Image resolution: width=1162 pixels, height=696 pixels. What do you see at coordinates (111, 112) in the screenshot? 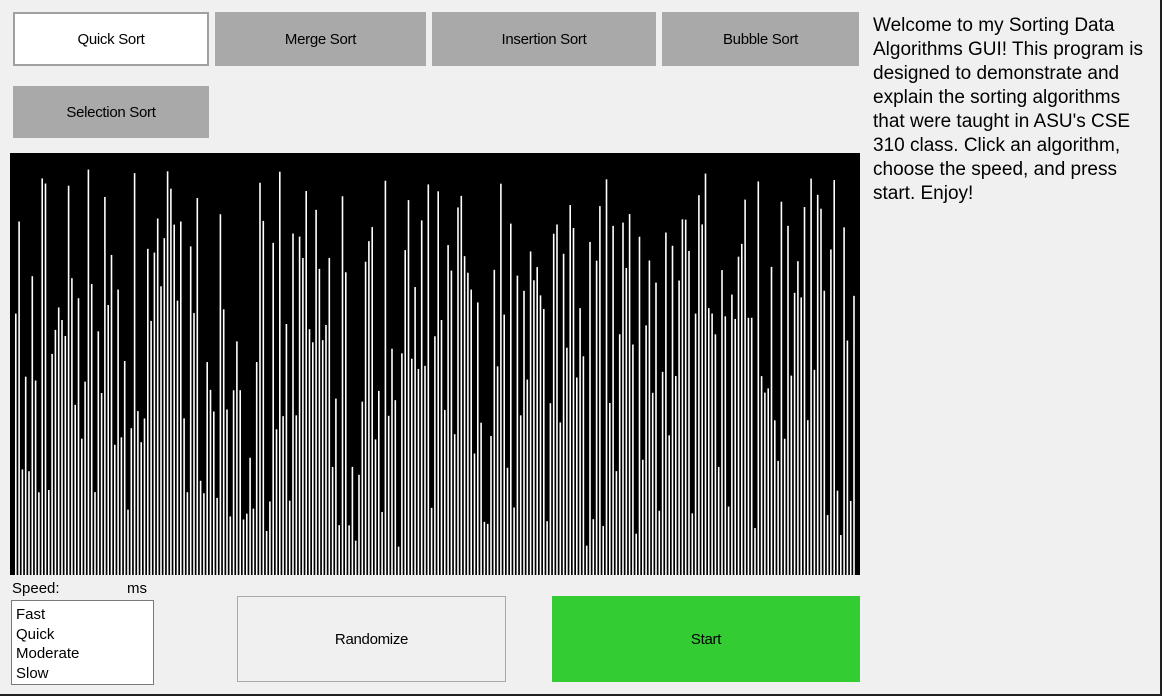
I see `selection-sort-button: Selection Sort` at bounding box center [111, 112].